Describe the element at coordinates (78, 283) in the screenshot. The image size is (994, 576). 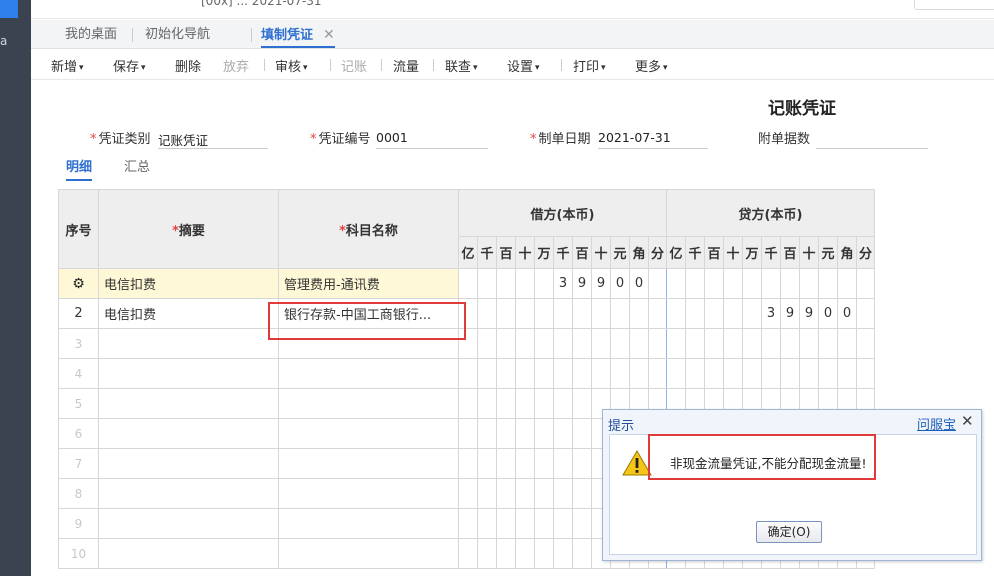
I see `row-settings-icon: ⚙` at that location.